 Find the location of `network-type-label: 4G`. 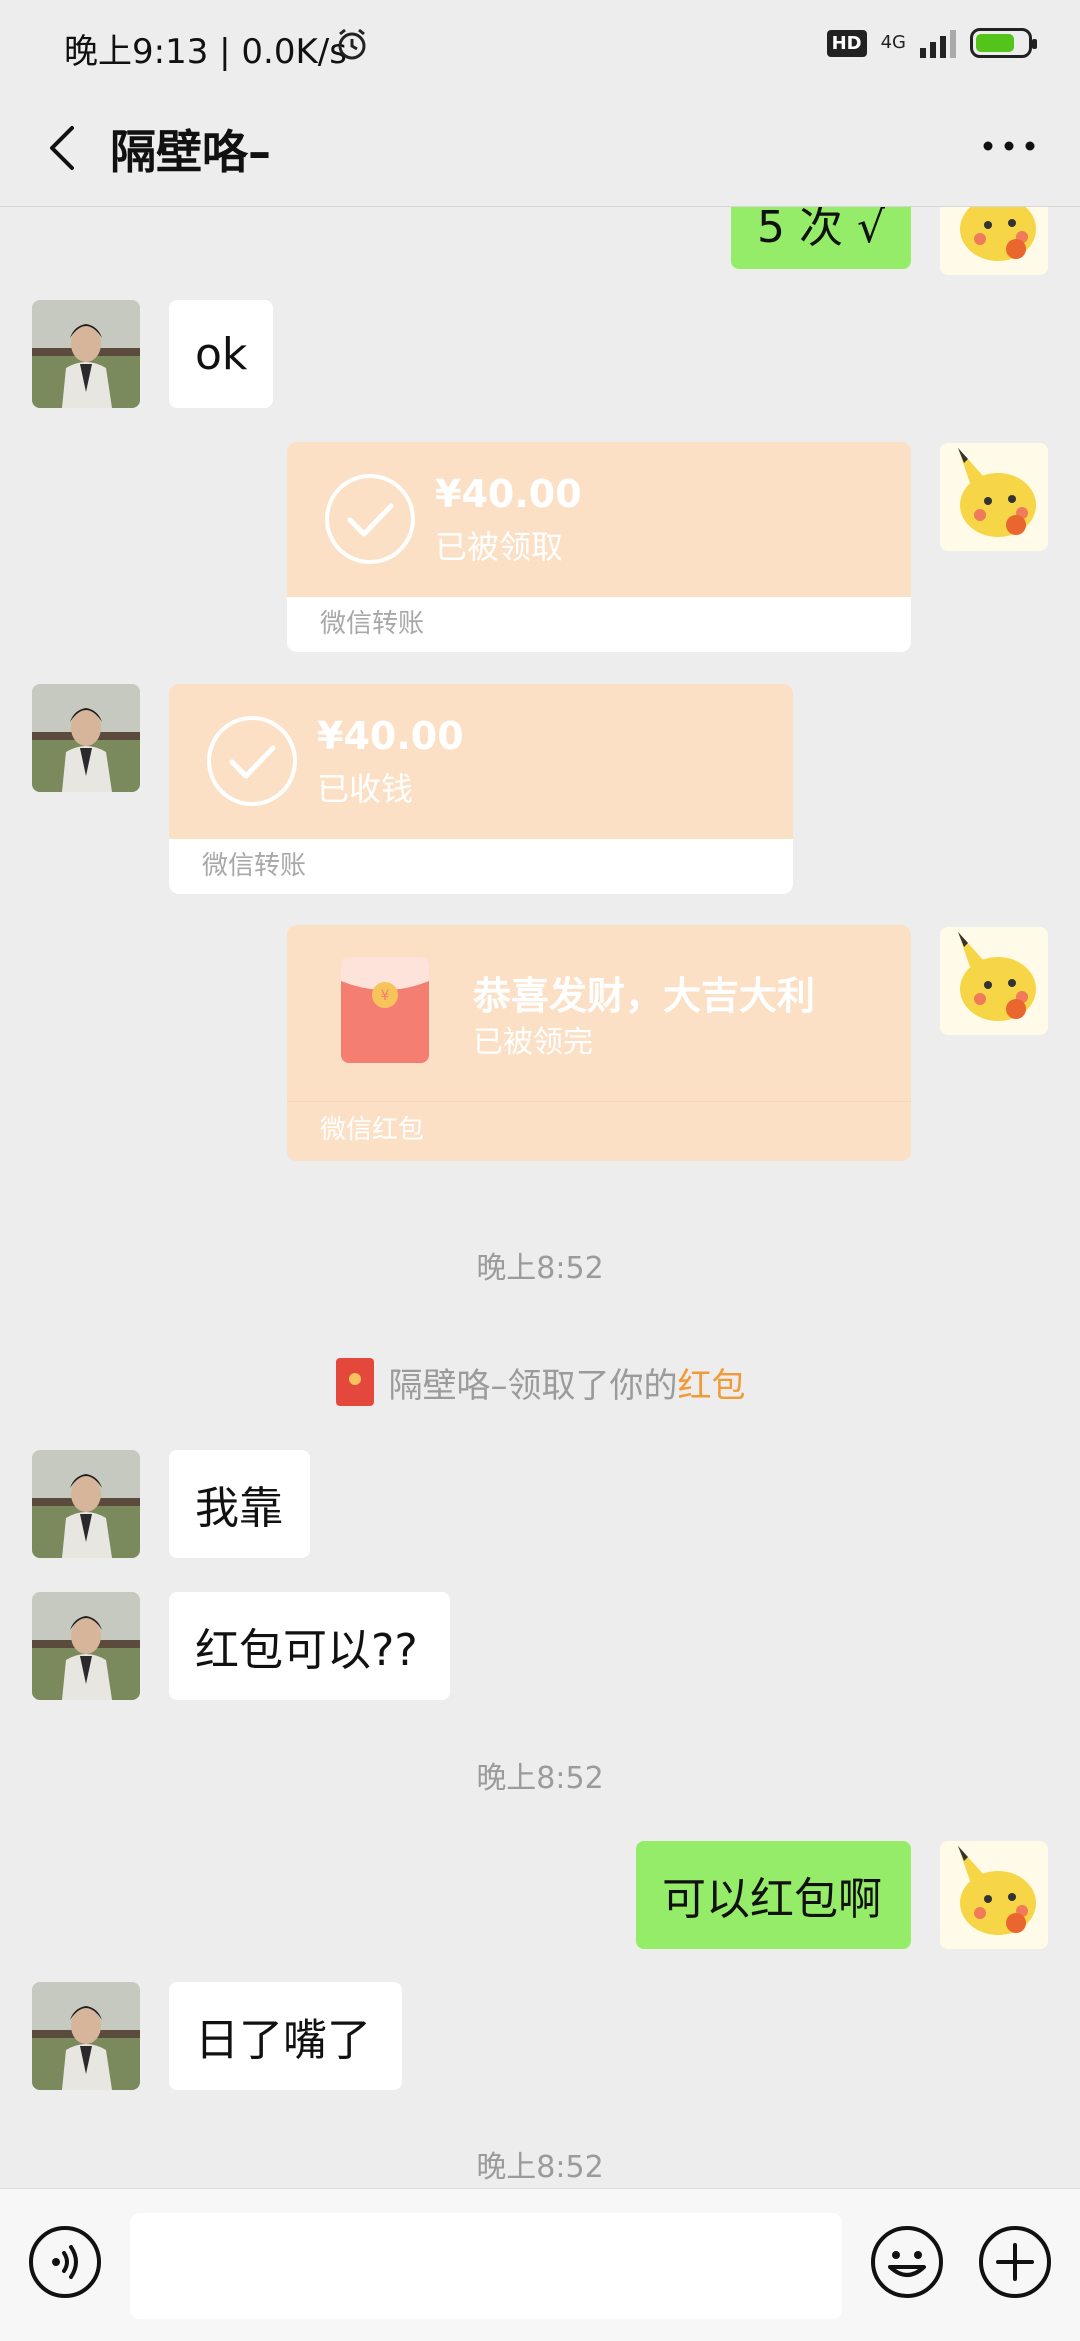

network-type-label: 4G is located at coordinates (893, 42).